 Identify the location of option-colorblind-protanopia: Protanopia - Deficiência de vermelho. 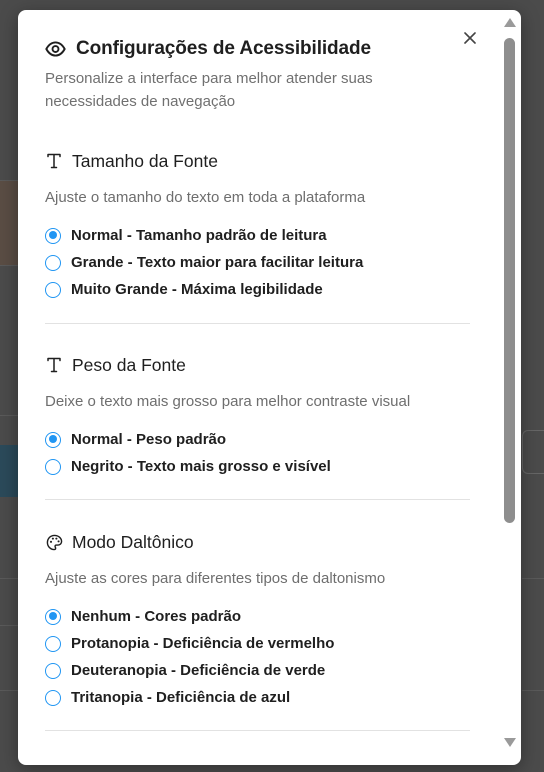
(257, 643).